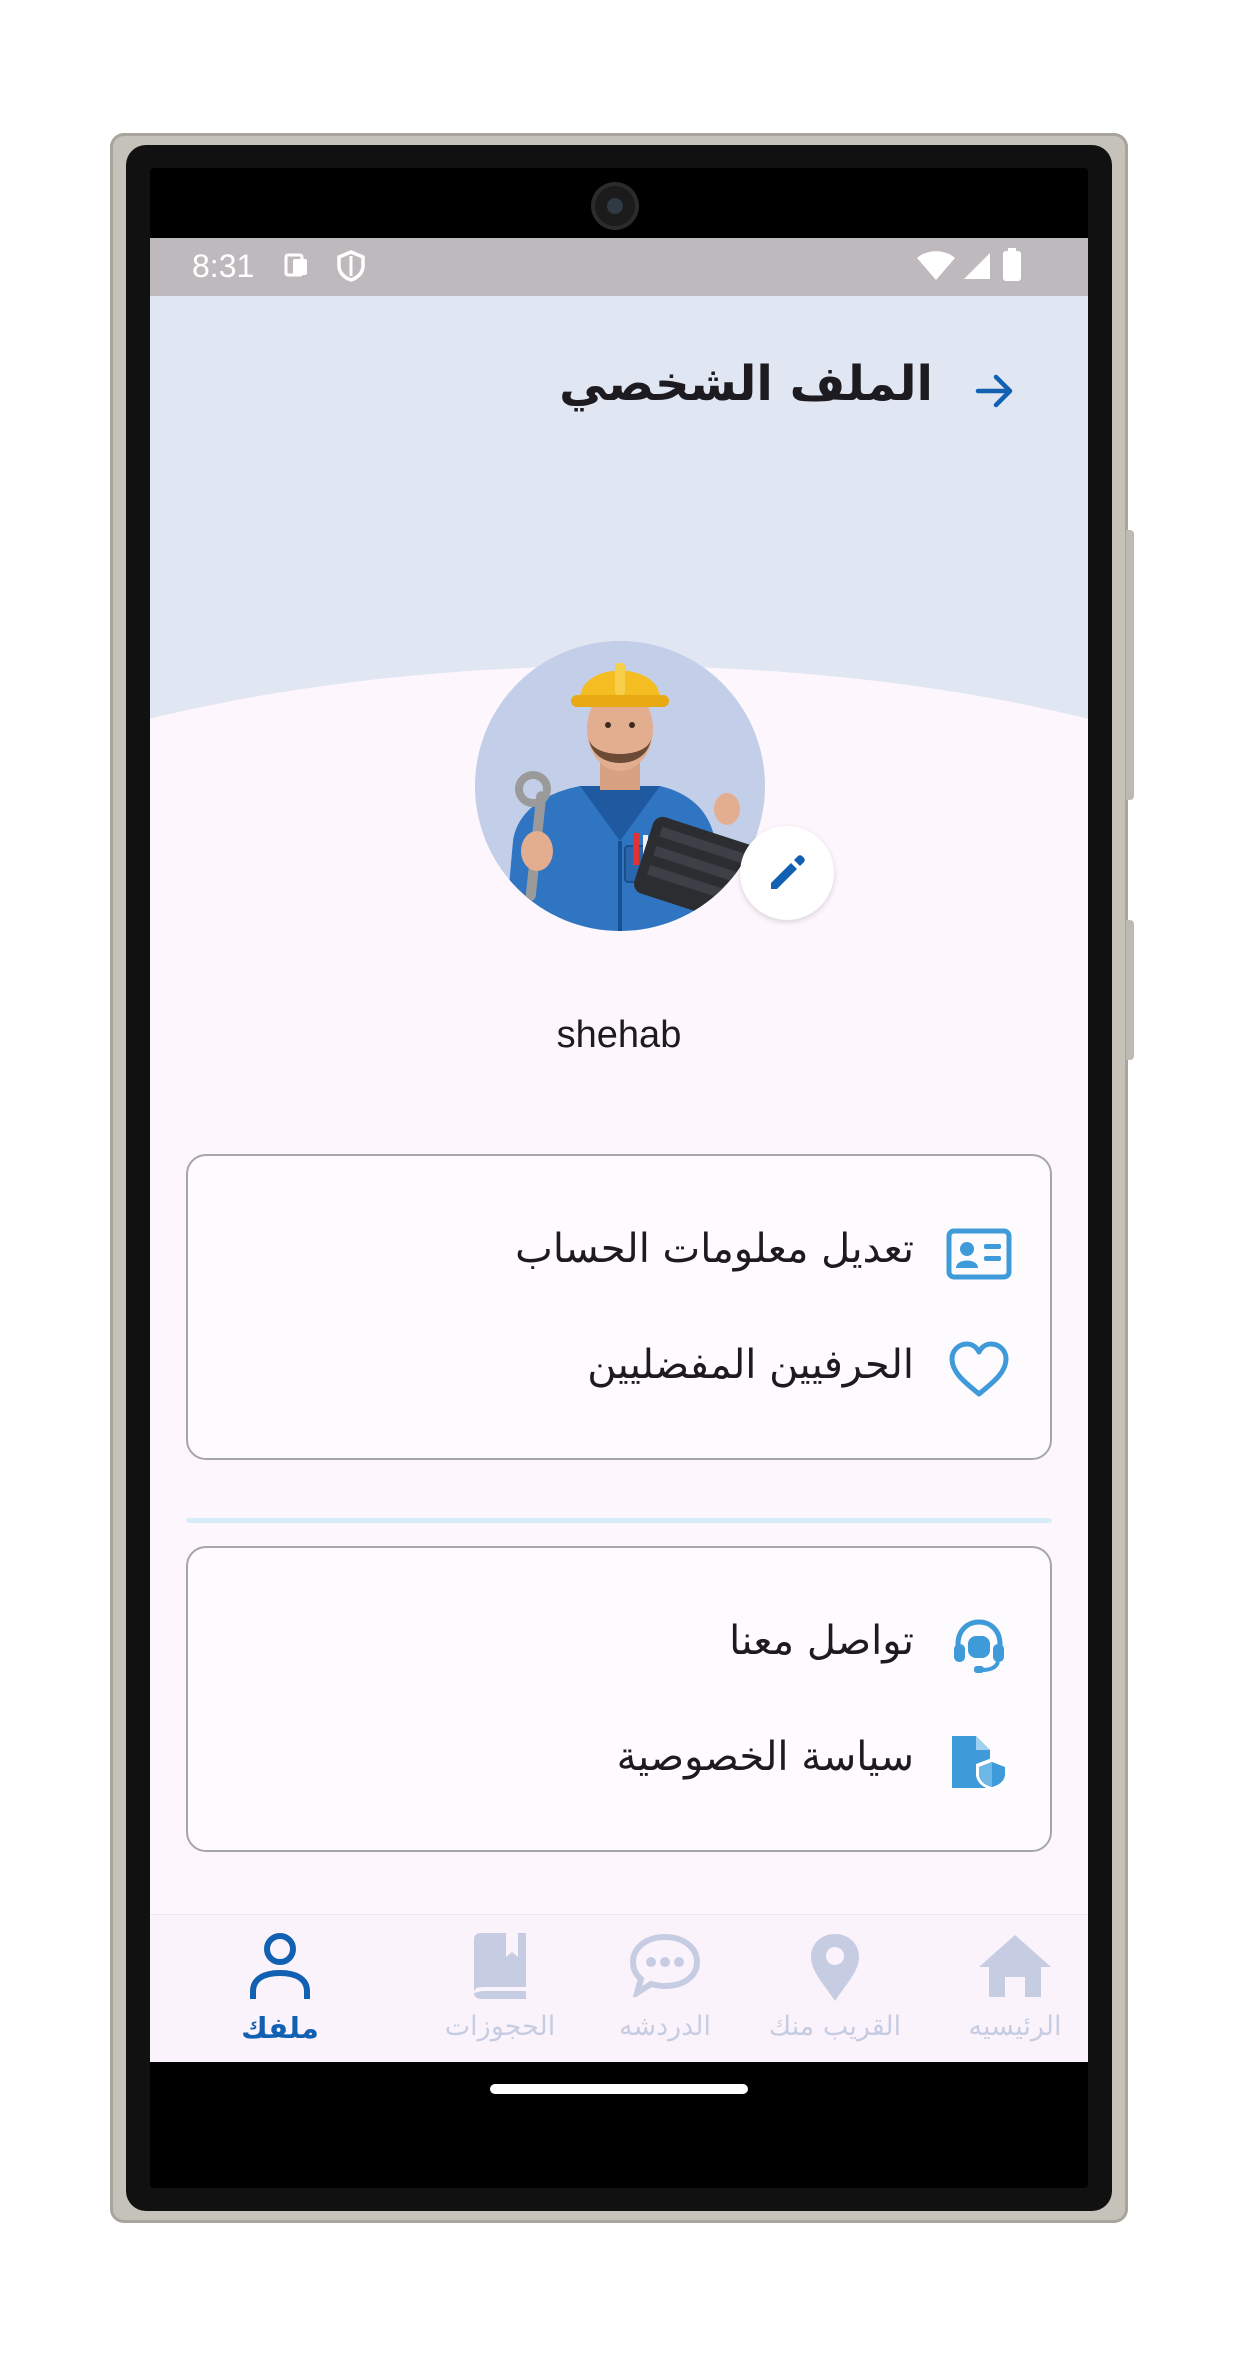  I want to click on battery-icon, so click(1012, 269).